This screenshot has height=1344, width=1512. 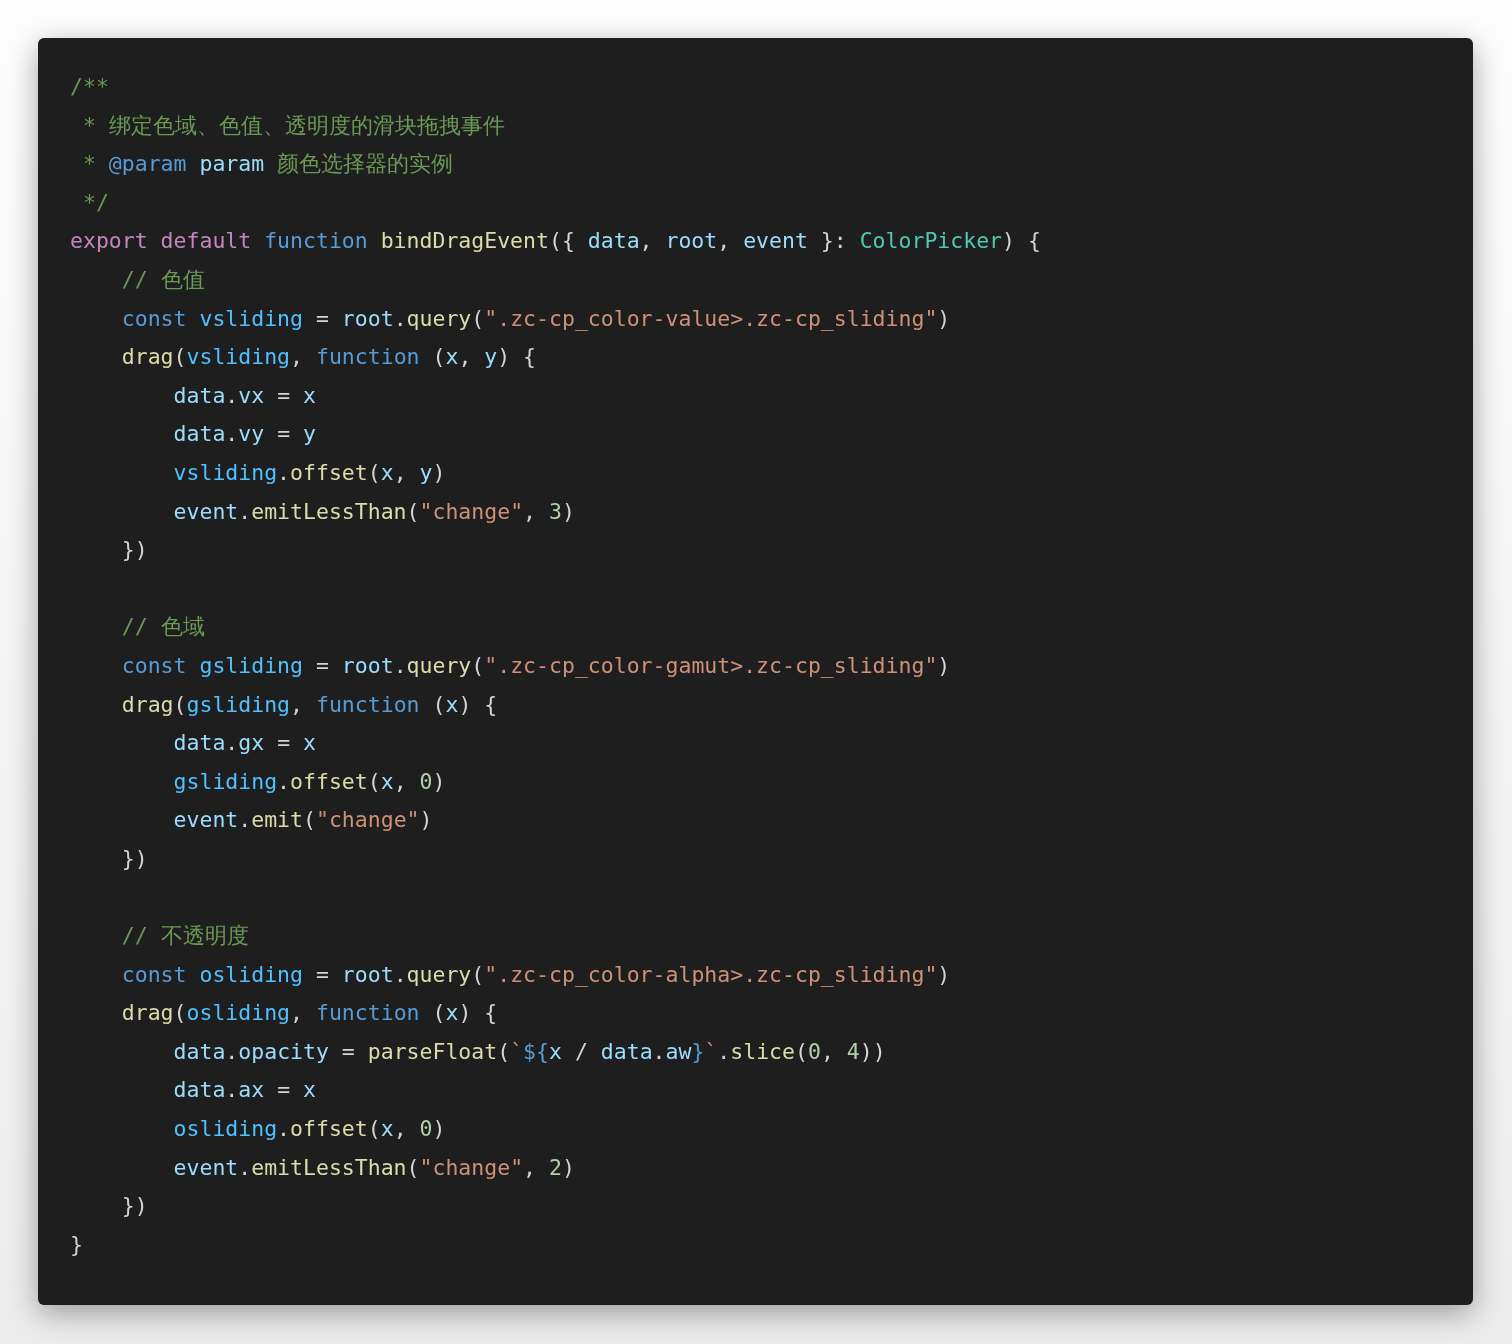 What do you see at coordinates (244, 395) in the screenshot?
I see `code-line: data.vx = x` at bounding box center [244, 395].